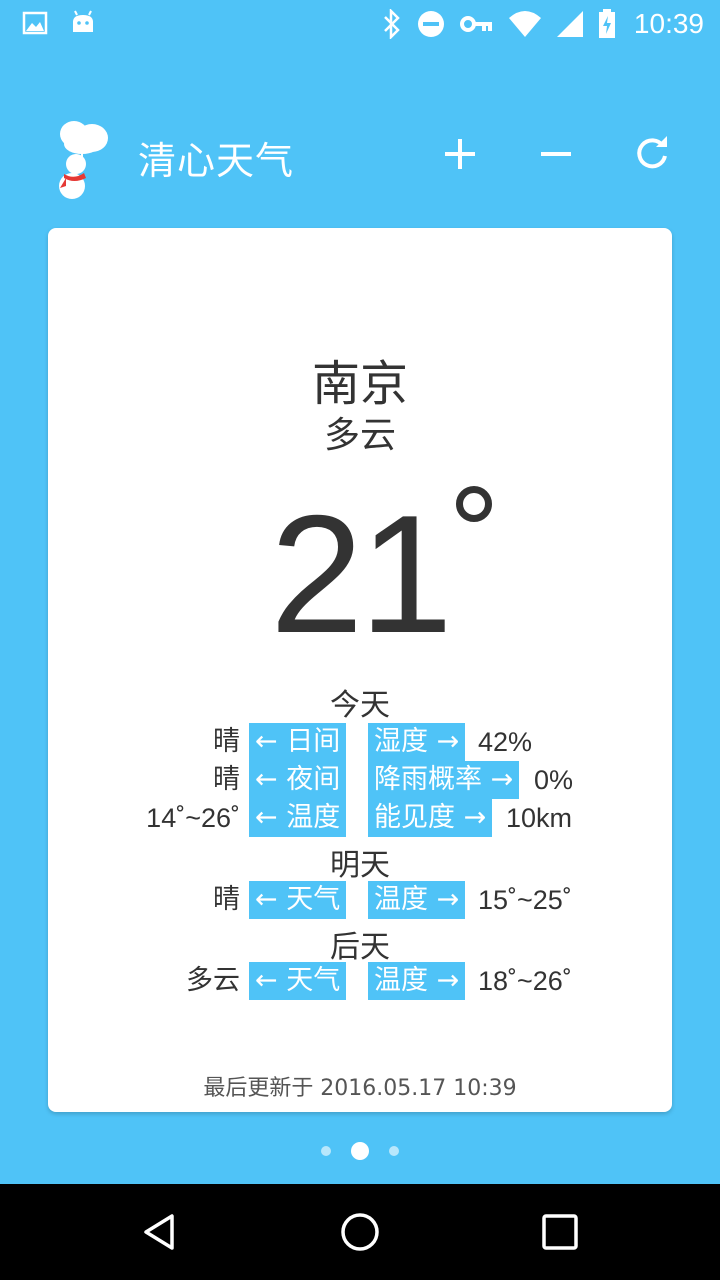  What do you see at coordinates (539, 818) in the screenshot?
I see `visibility-value: 10km` at bounding box center [539, 818].